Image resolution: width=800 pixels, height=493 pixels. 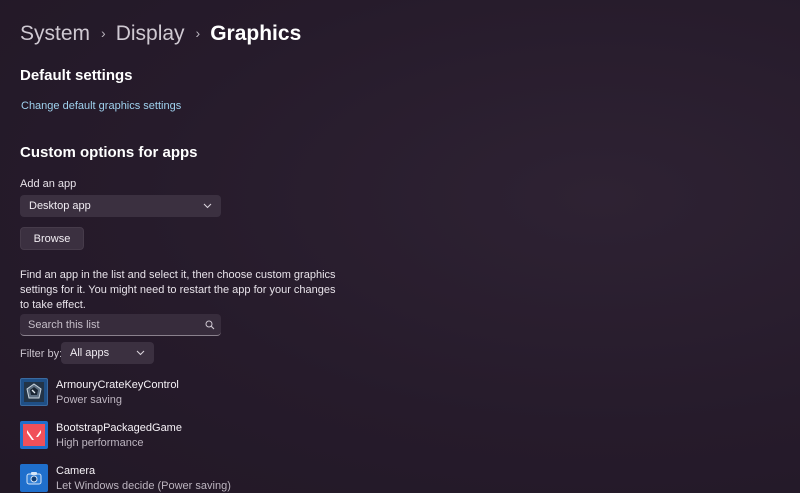 What do you see at coordinates (34, 478) in the screenshot?
I see `camera-icon` at bounding box center [34, 478].